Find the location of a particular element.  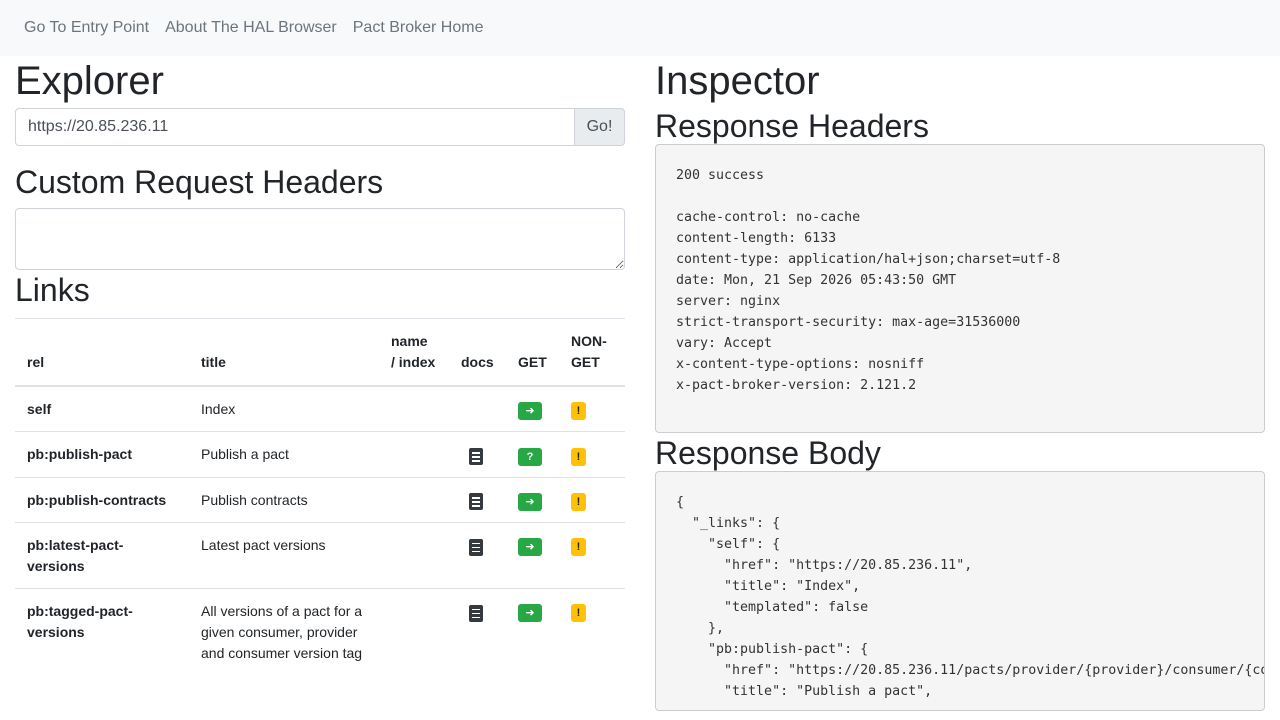

table-row: self Index ➜ ! is located at coordinates (320, 408).